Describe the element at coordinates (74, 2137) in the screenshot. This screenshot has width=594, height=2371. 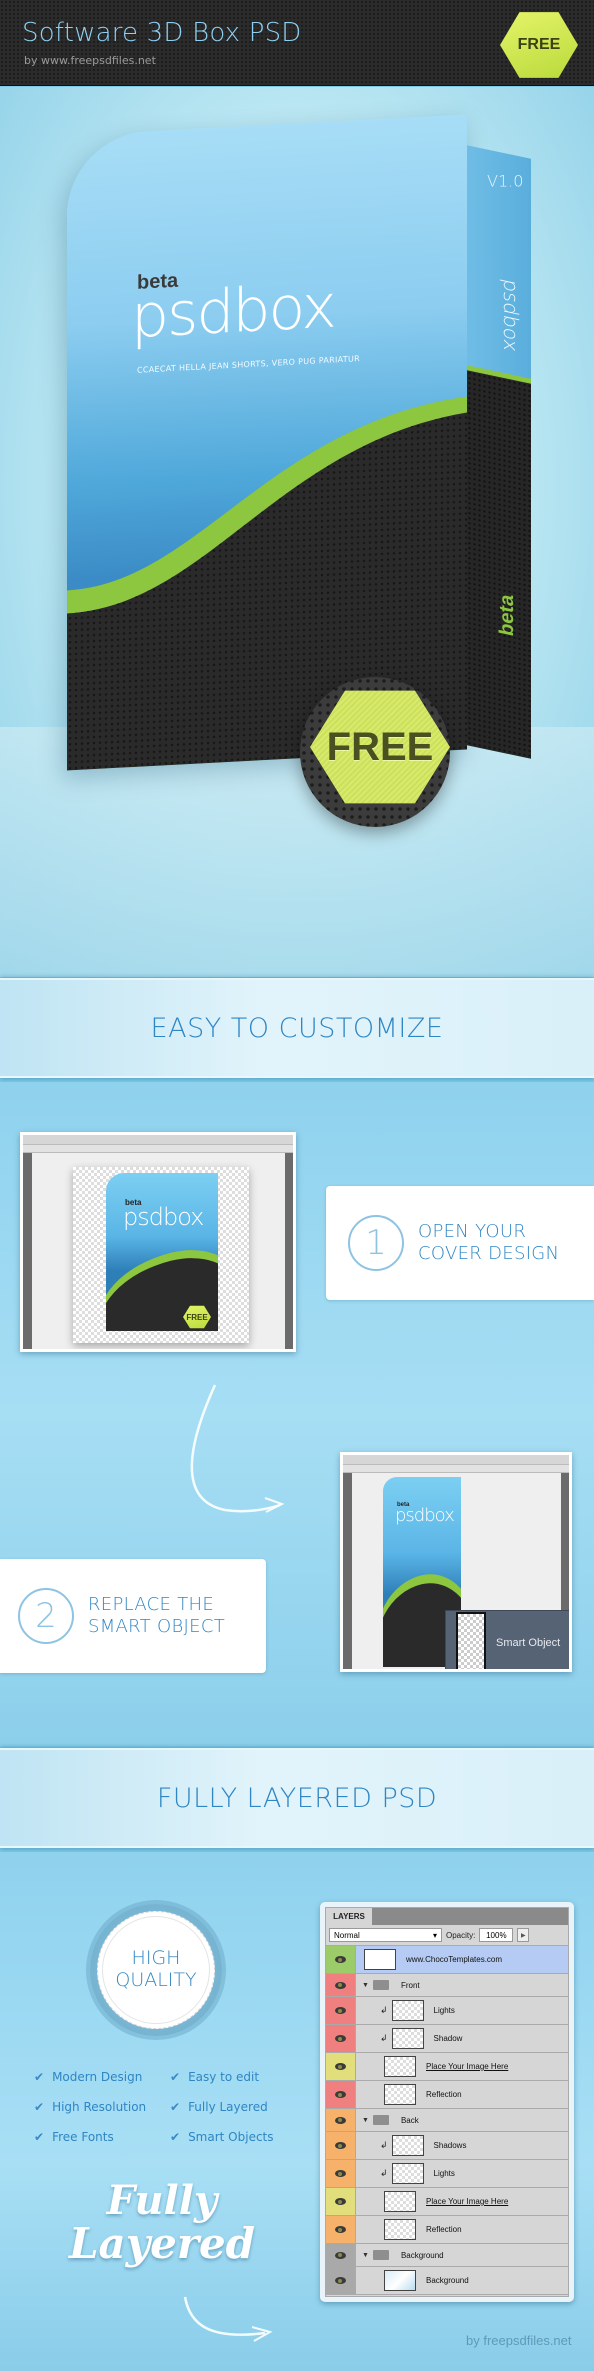
I see `feature-item: ✔ Free Fonts` at that location.